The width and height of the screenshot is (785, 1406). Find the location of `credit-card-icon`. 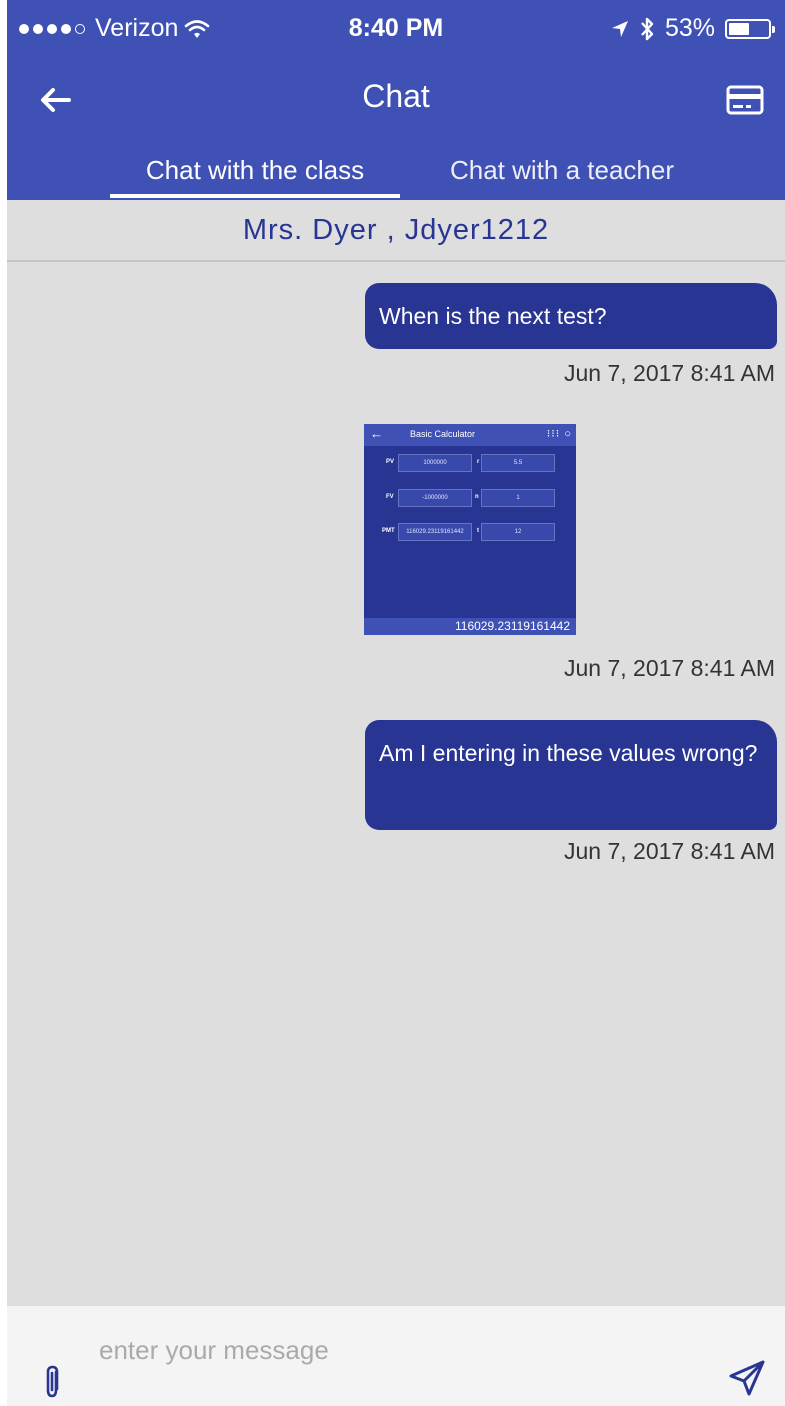

credit-card-icon is located at coordinates (745, 100).